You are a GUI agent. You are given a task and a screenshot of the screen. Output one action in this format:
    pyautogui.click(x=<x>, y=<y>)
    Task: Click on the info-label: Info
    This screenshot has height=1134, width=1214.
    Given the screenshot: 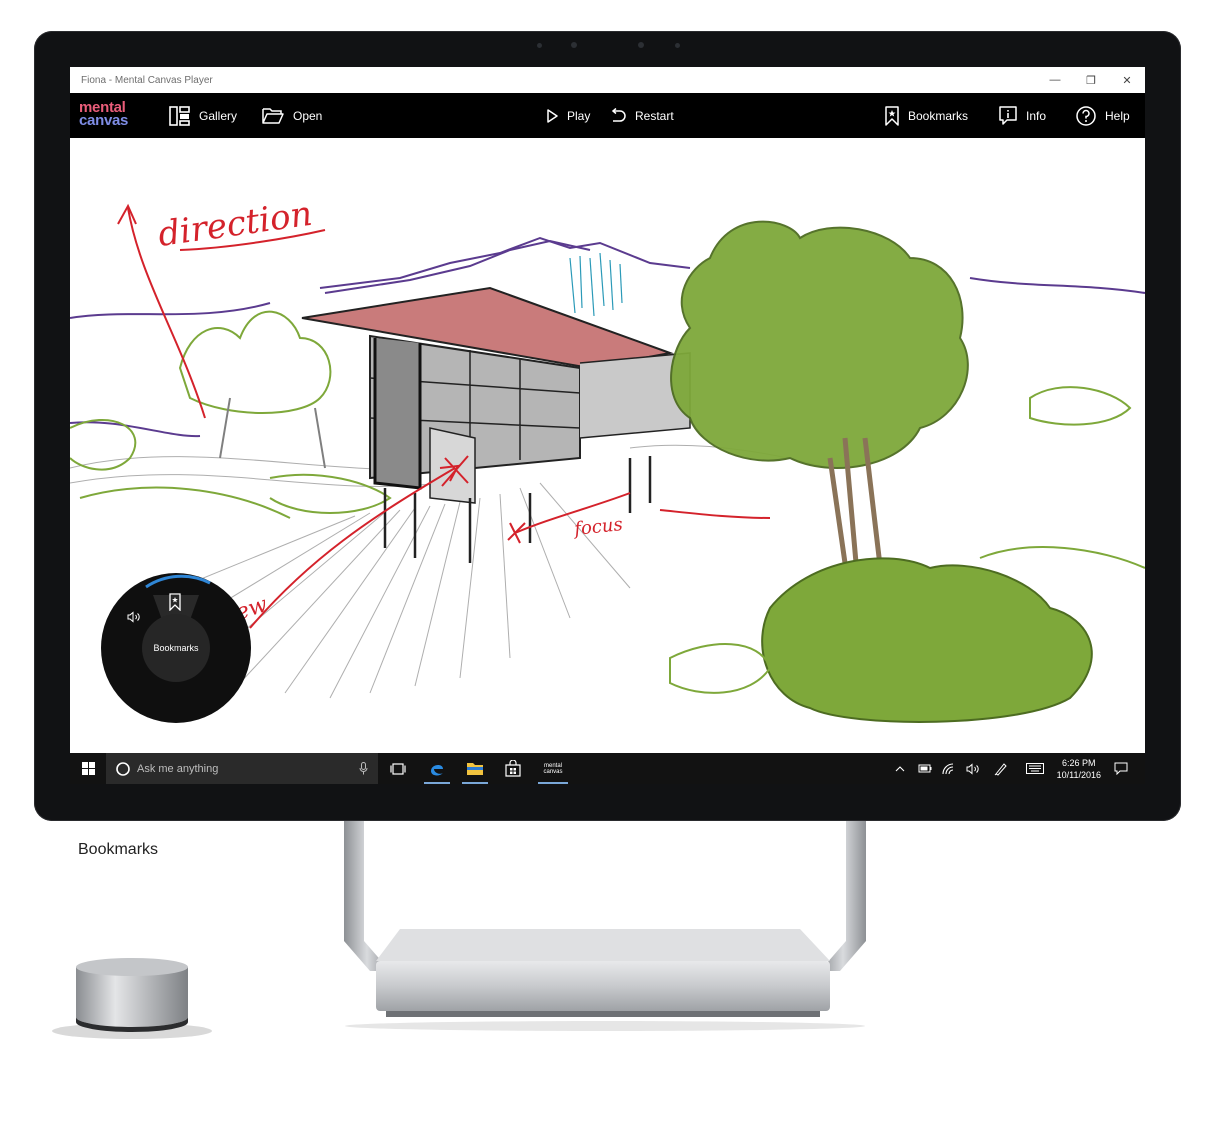 What is the action you would take?
    pyautogui.click(x=1036, y=115)
    